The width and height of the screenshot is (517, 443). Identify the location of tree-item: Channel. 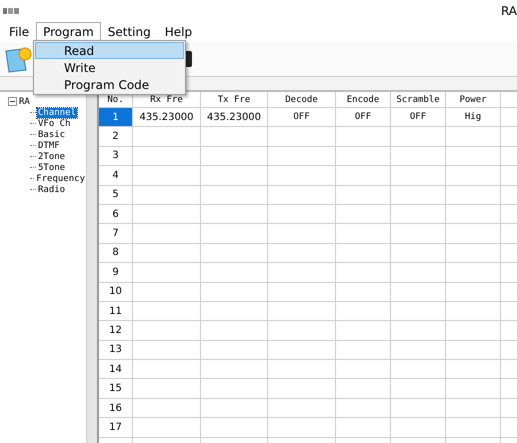
(57, 113).